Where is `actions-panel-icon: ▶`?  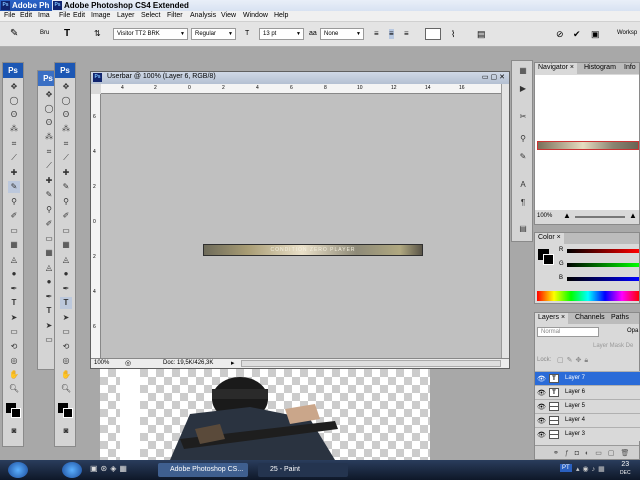
actions-panel-icon: ▶ is located at coordinates (523, 89).